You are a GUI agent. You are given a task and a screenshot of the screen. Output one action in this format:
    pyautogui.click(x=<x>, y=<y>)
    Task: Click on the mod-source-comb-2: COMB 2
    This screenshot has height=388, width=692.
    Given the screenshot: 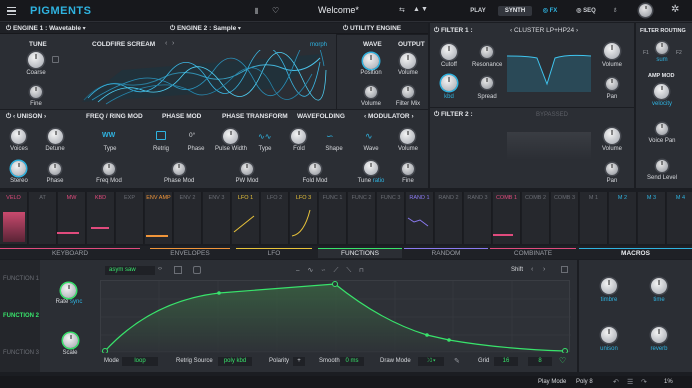 What is the action you would take?
    pyautogui.click(x=536, y=218)
    